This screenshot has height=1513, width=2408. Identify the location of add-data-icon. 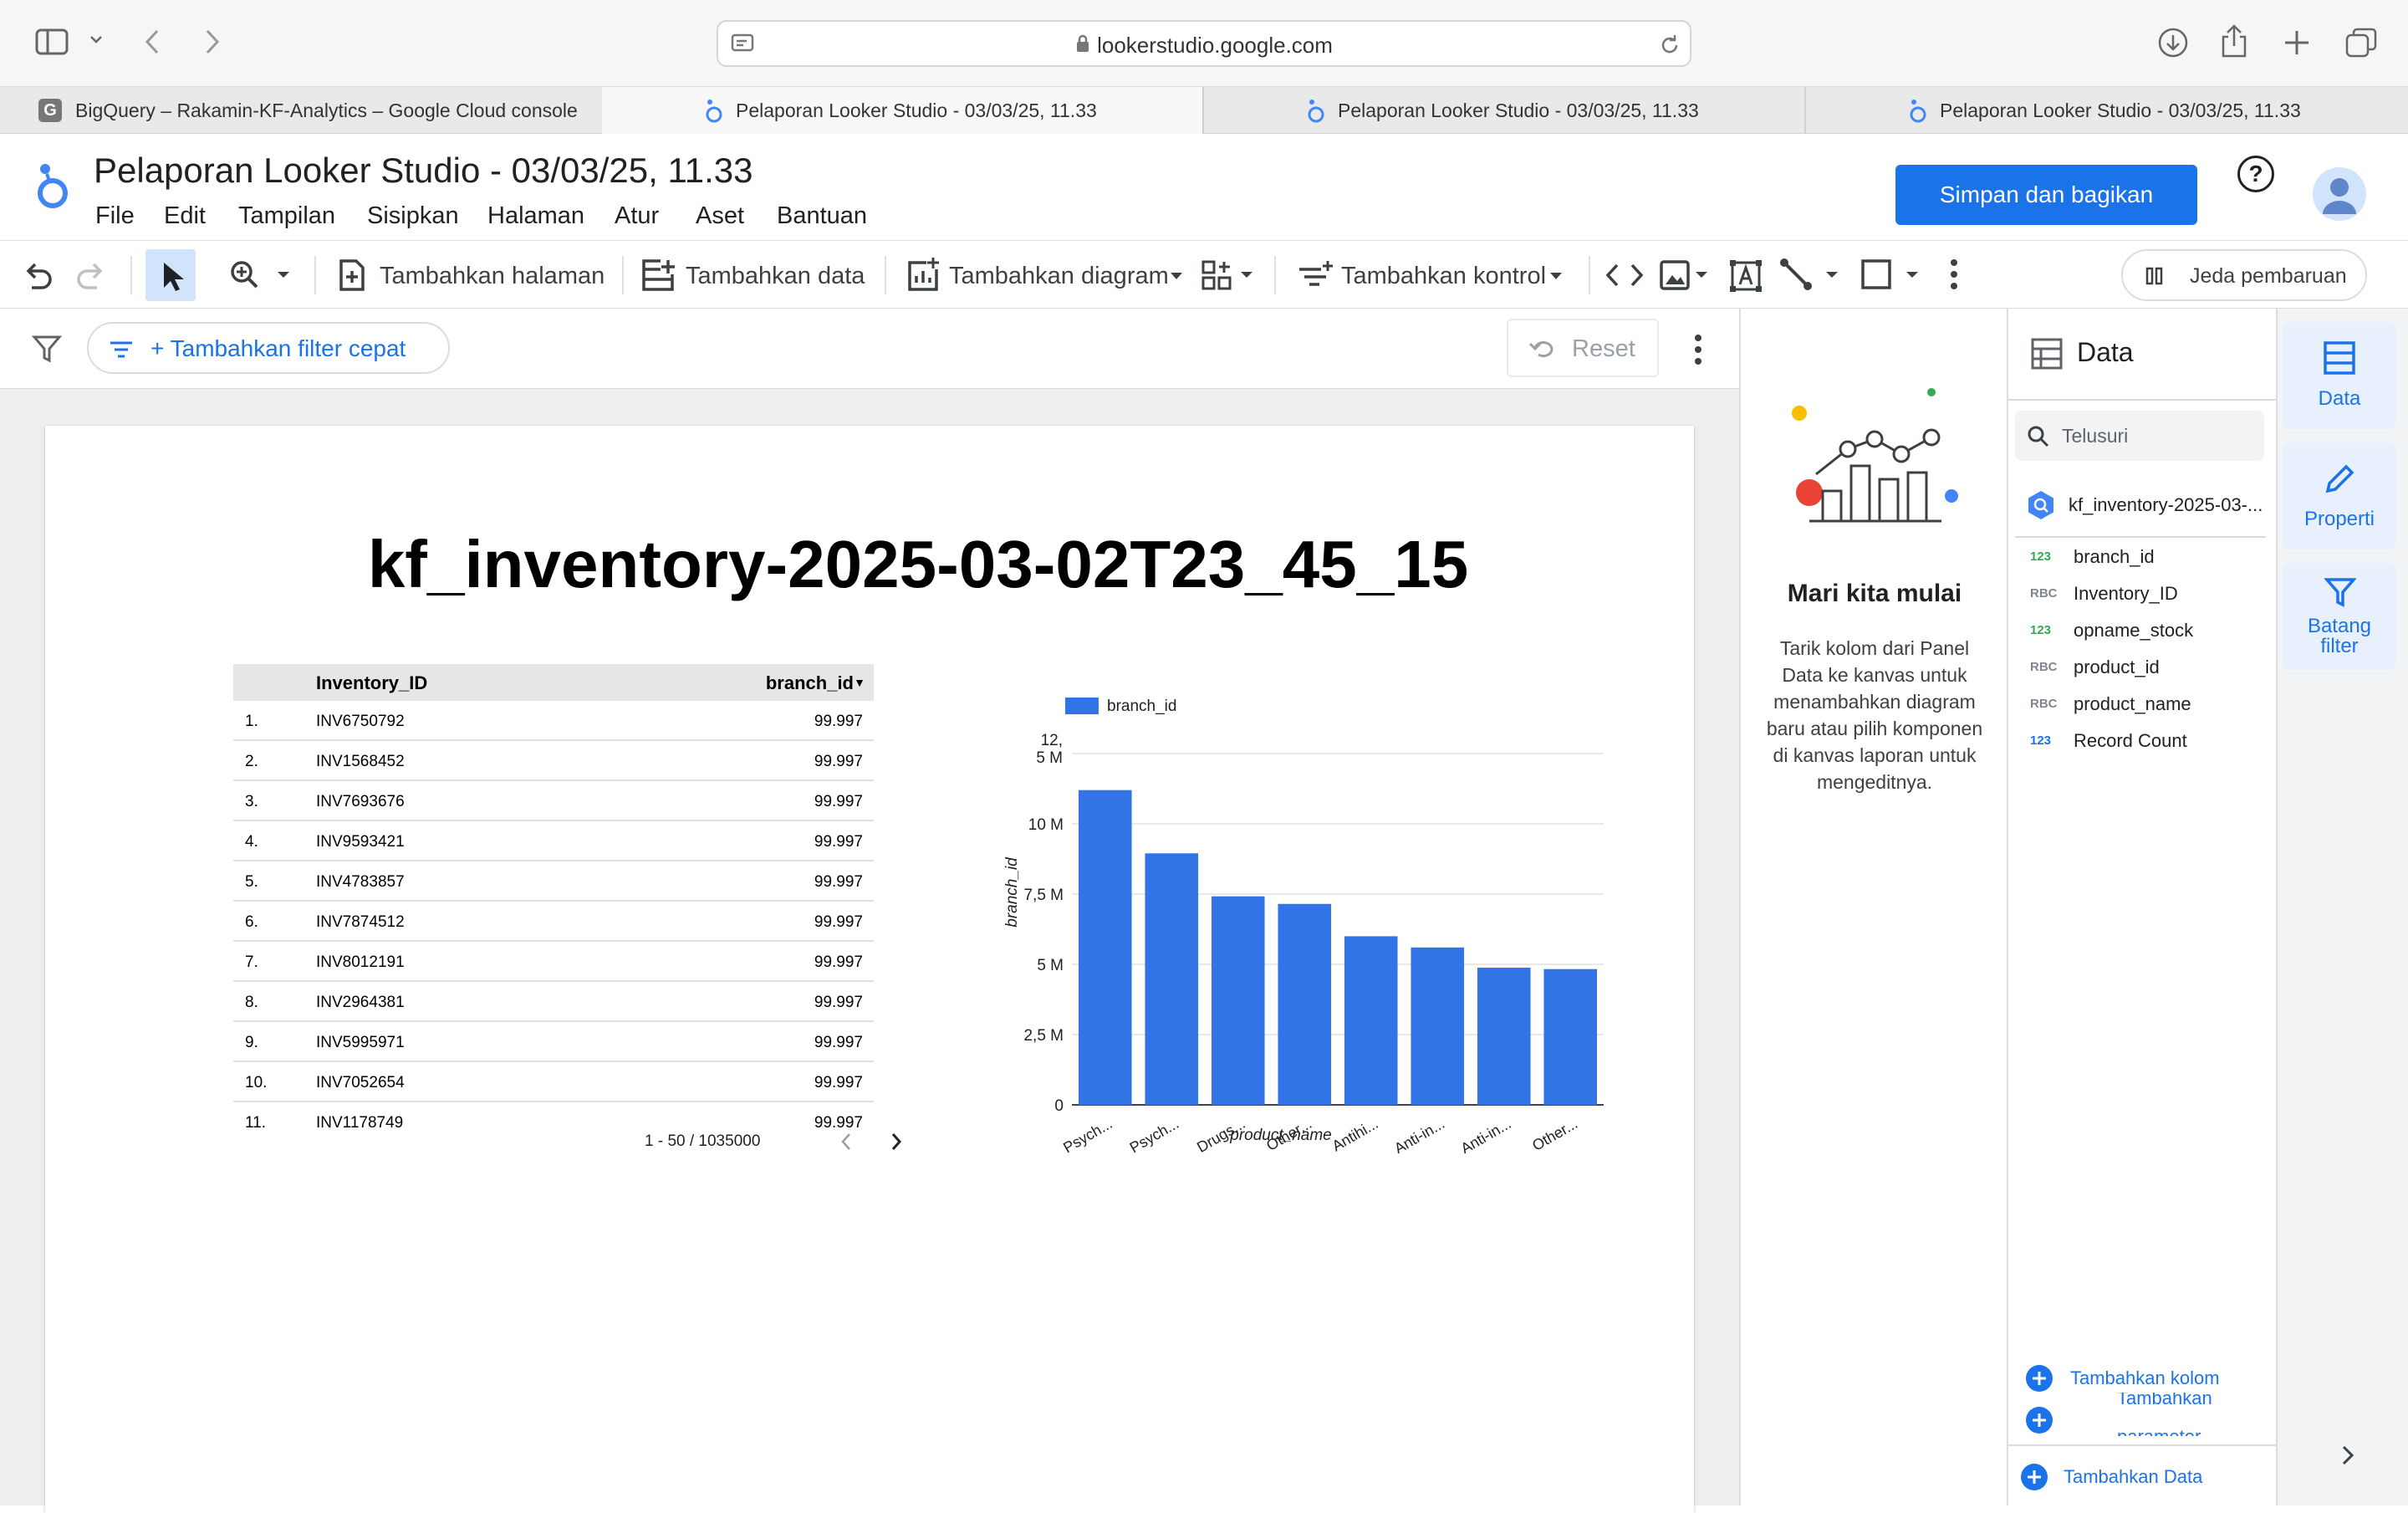
(659, 275).